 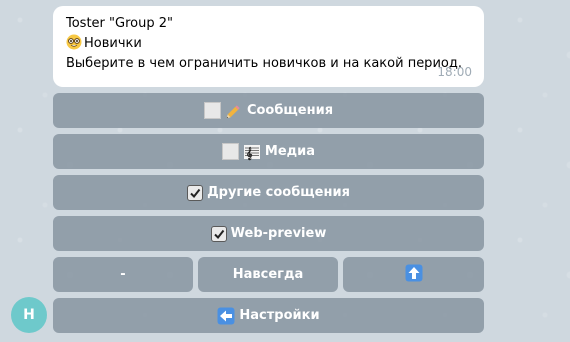 I want to click on messages-toggle-button: Сообщения, so click(x=268, y=110).